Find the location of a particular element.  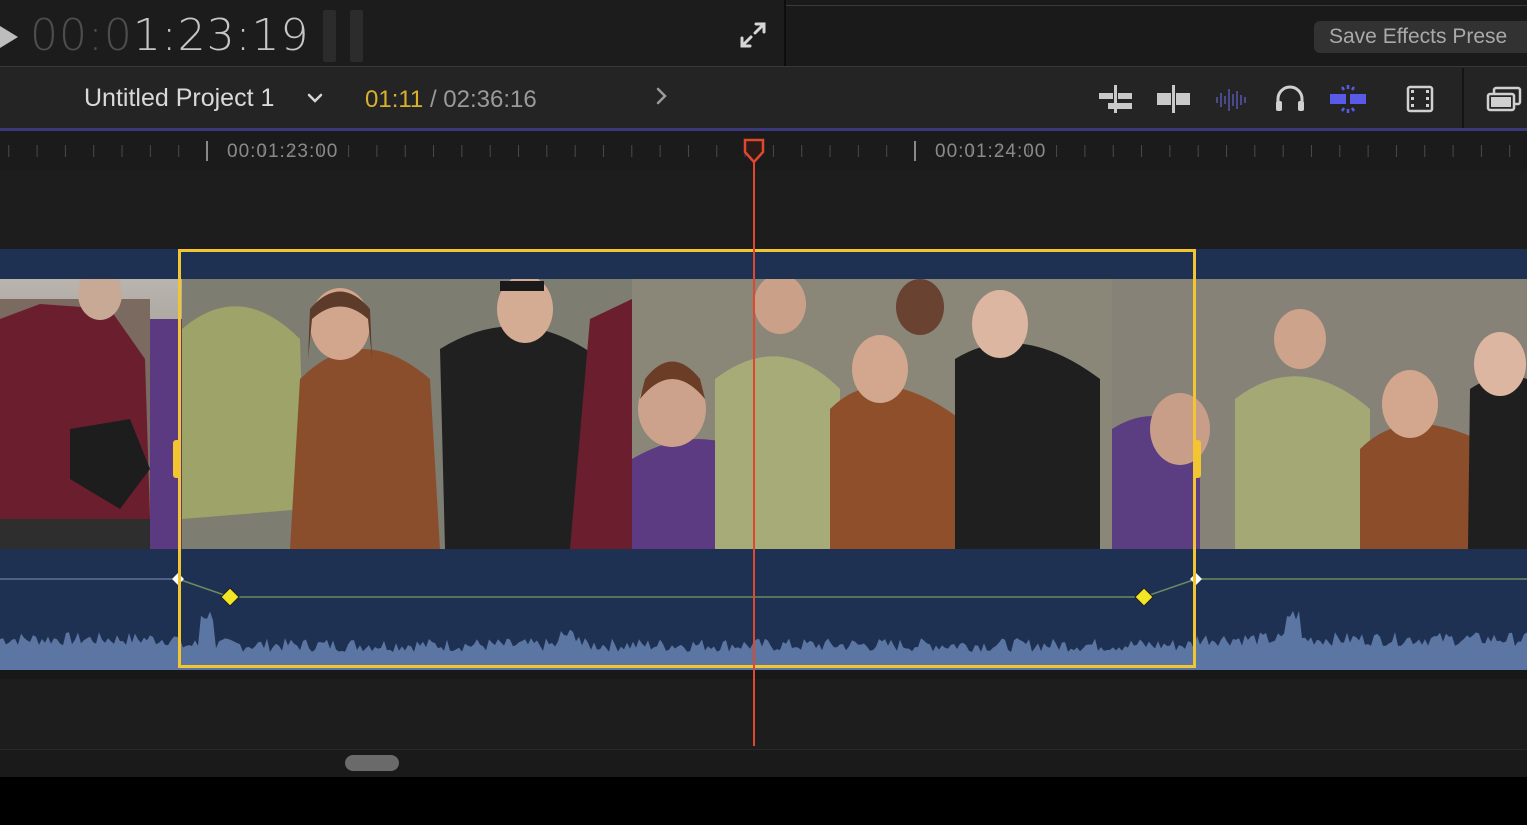

playhead-line is located at coordinates (754, 447).